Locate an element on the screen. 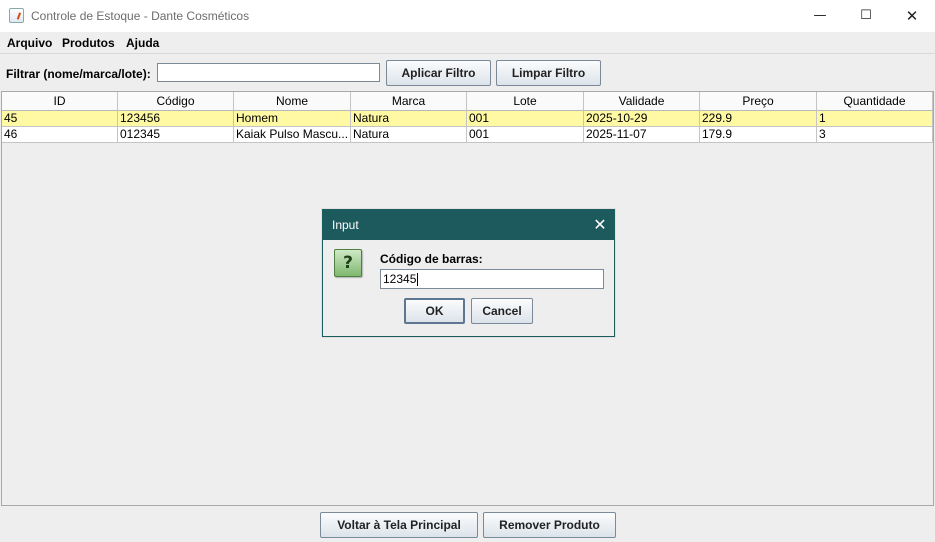 Image resolution: width=935 pixels, height=542 pixels. dialog-title: Input is located at coordinates (345, 225).